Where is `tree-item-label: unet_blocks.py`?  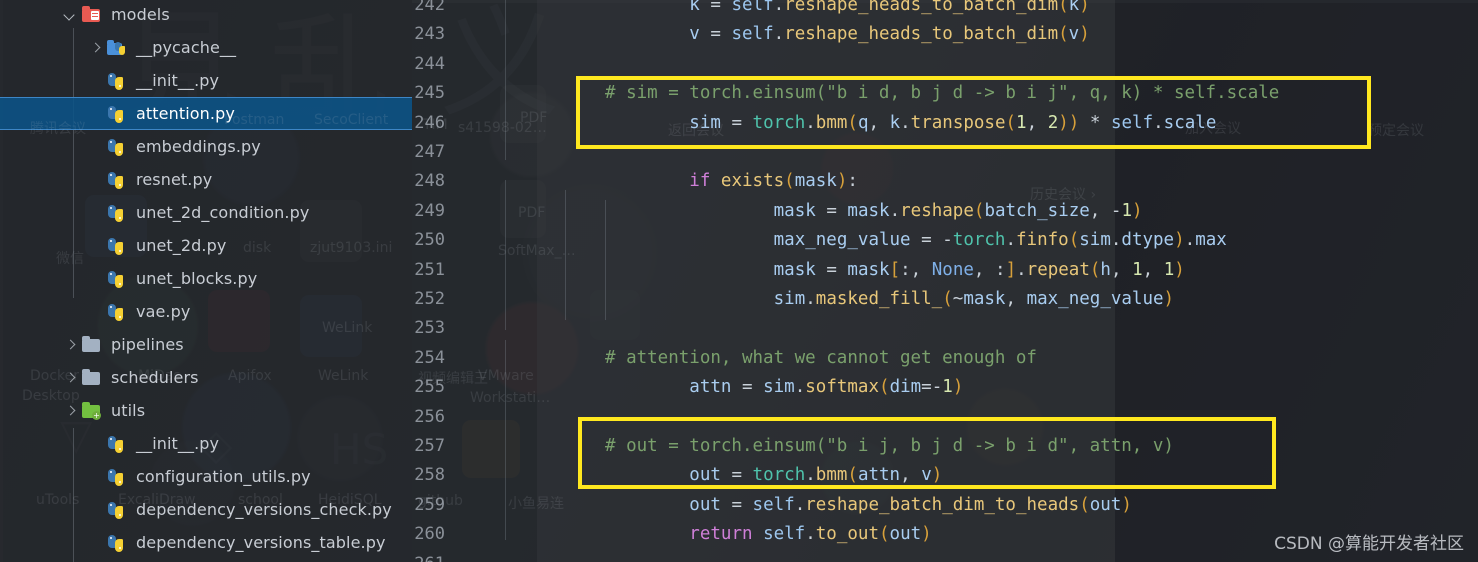
tree-item-label: unet_blocks.py is located at coordinates (197, 278).